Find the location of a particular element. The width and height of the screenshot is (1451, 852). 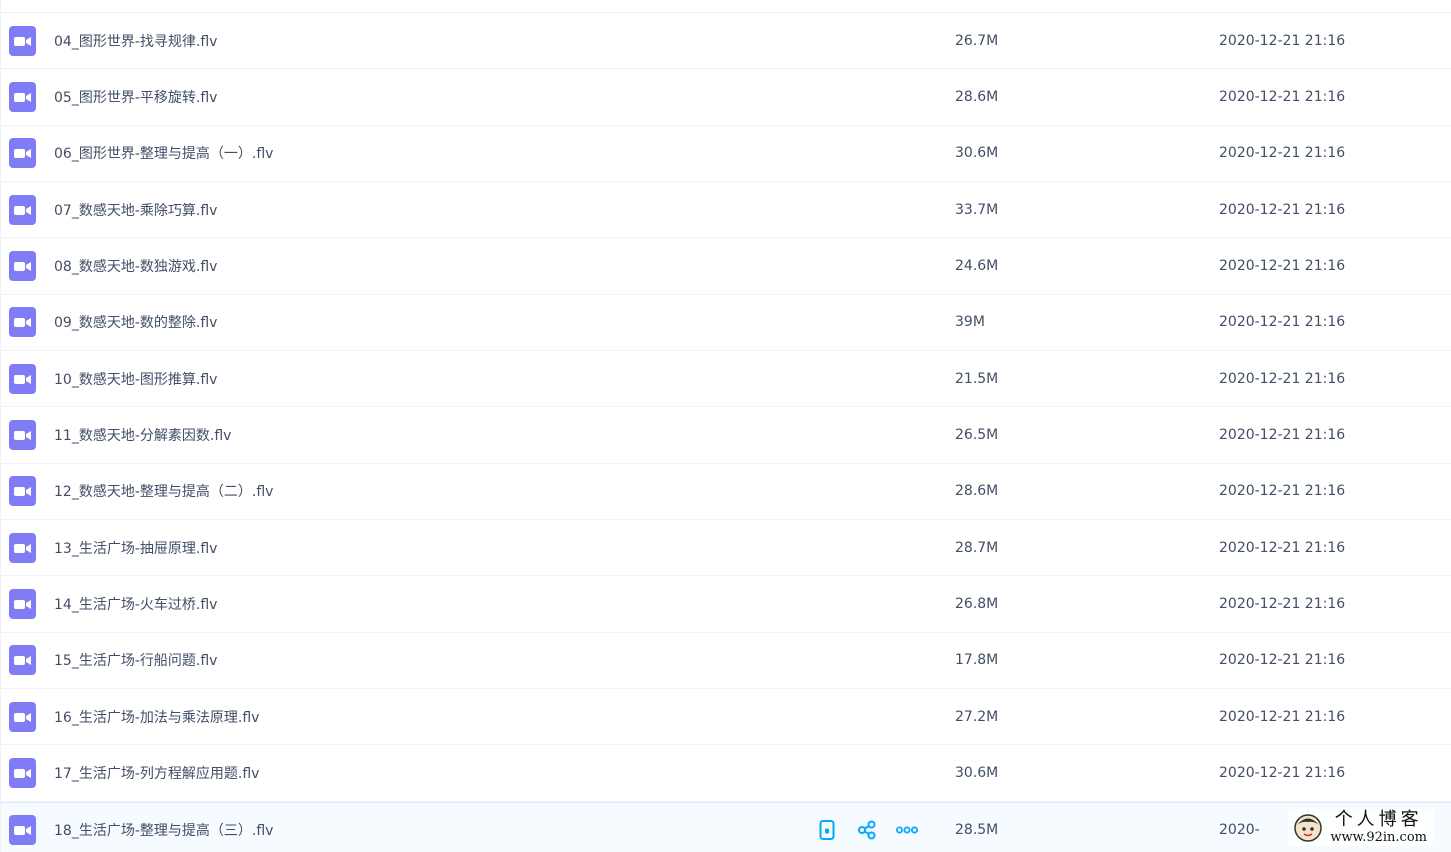

row-actions is located at coordinates (867, 830).